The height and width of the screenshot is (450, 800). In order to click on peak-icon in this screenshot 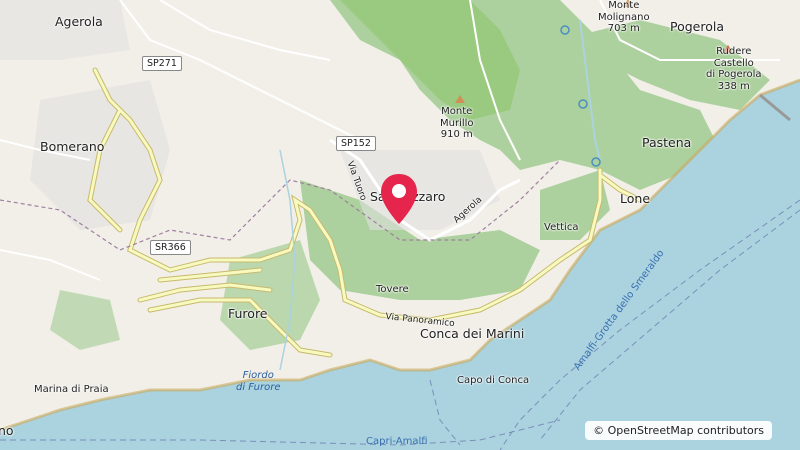, I will do `click(460, 99)`.